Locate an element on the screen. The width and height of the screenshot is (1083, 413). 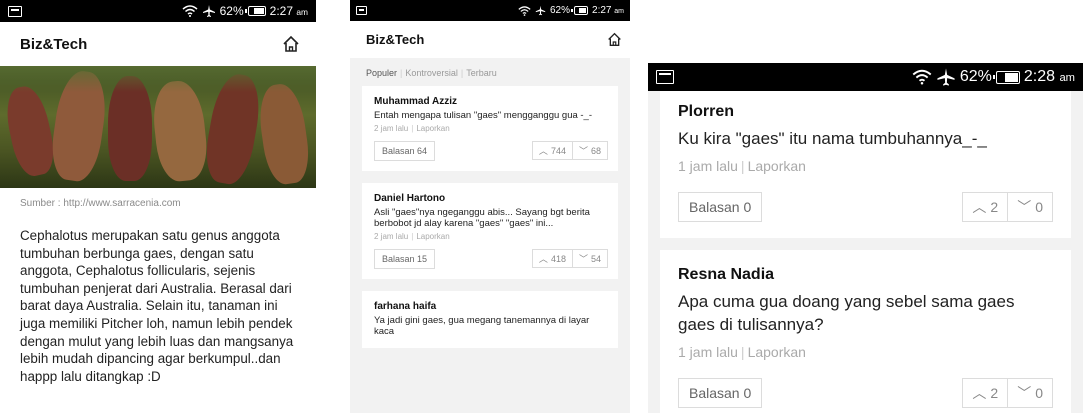
comment-author: Plorren is located at coordinates (706, 111).